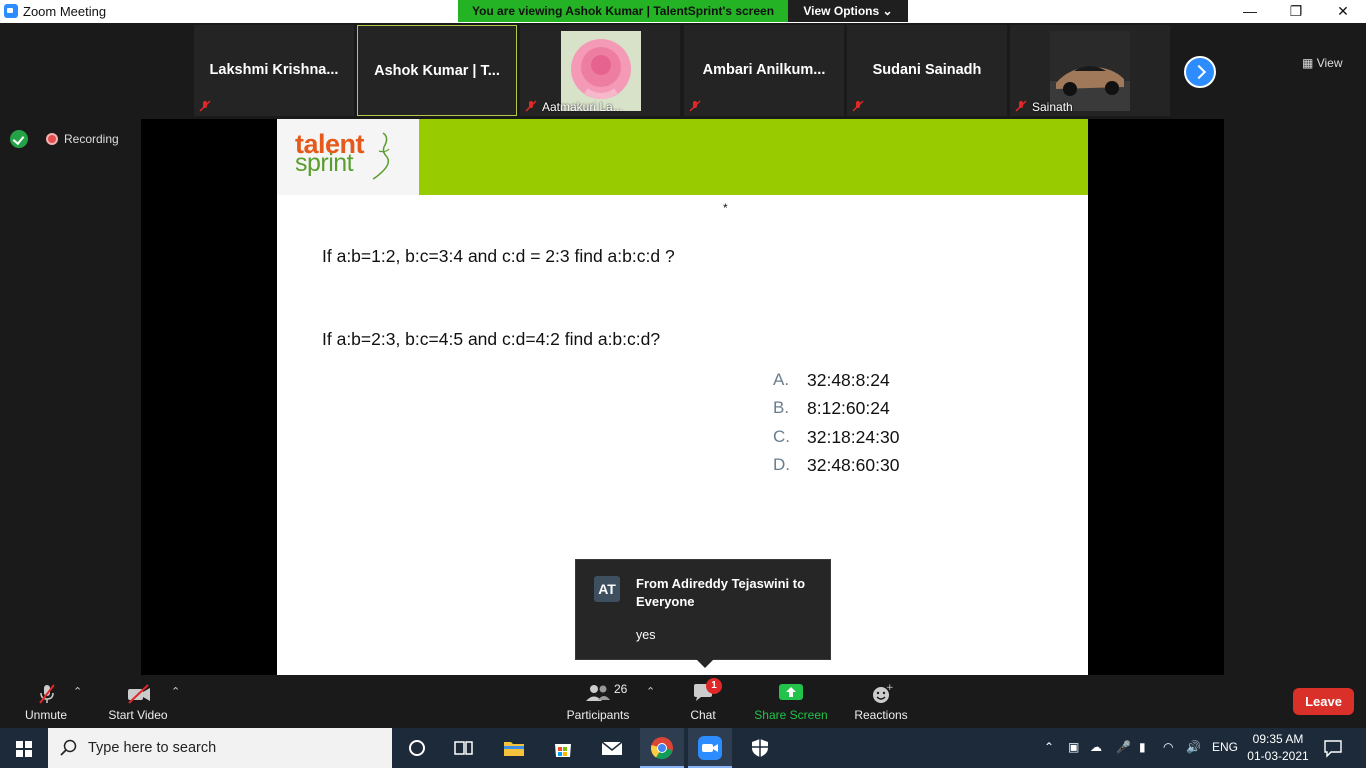  I want to click on option-text: 32:48:60:30, so click(853, 465).